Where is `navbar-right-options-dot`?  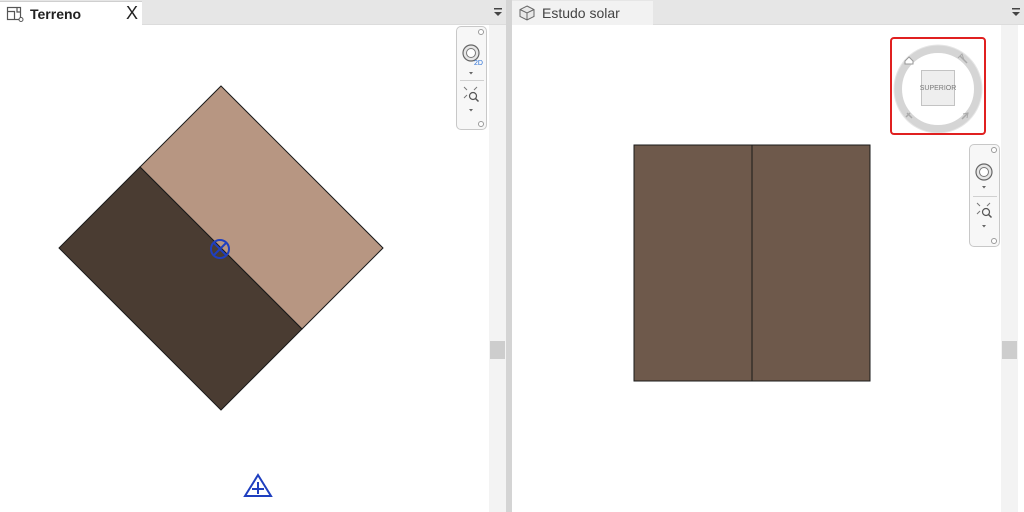
navbar-right-options-dot is located at coordinates (994, 241).